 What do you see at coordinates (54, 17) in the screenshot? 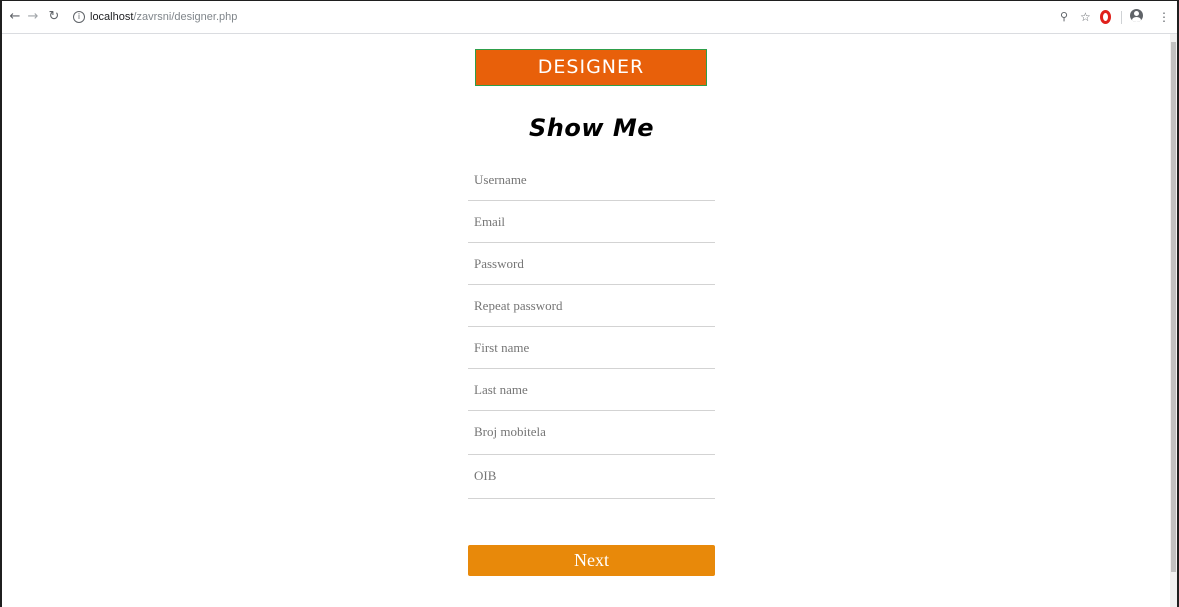
I see `reload-icon: ↻` at bounding box center [54, 17].